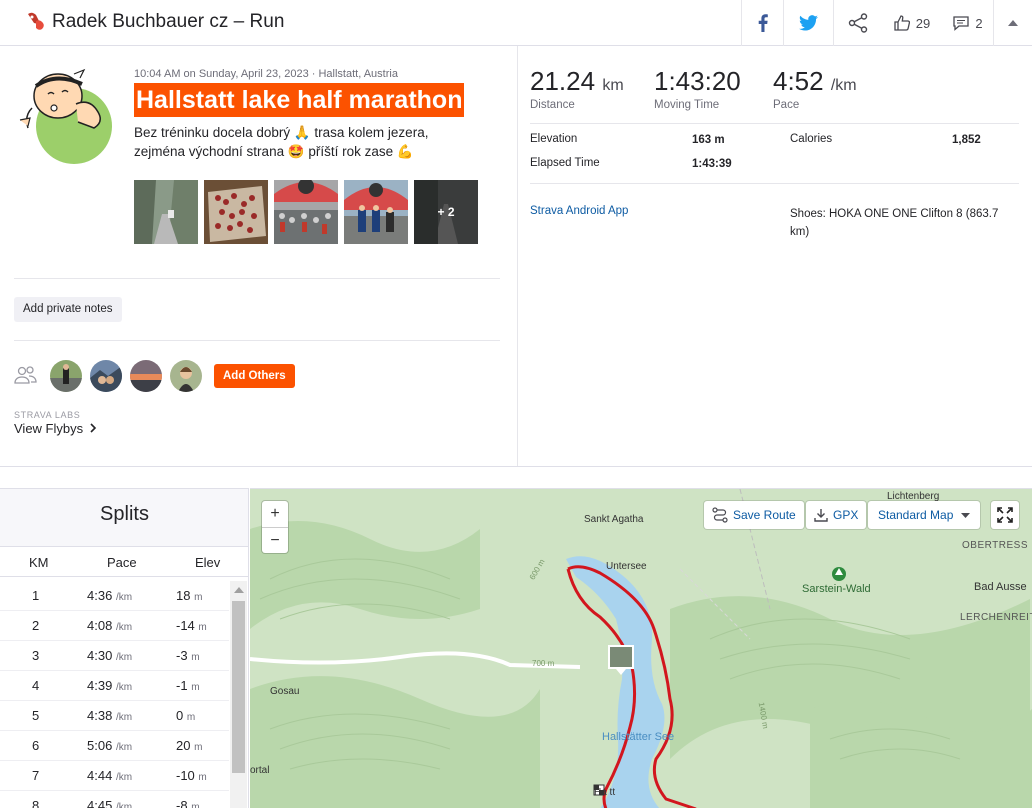  I want to click on scroll-thumb, so click(238, 687).